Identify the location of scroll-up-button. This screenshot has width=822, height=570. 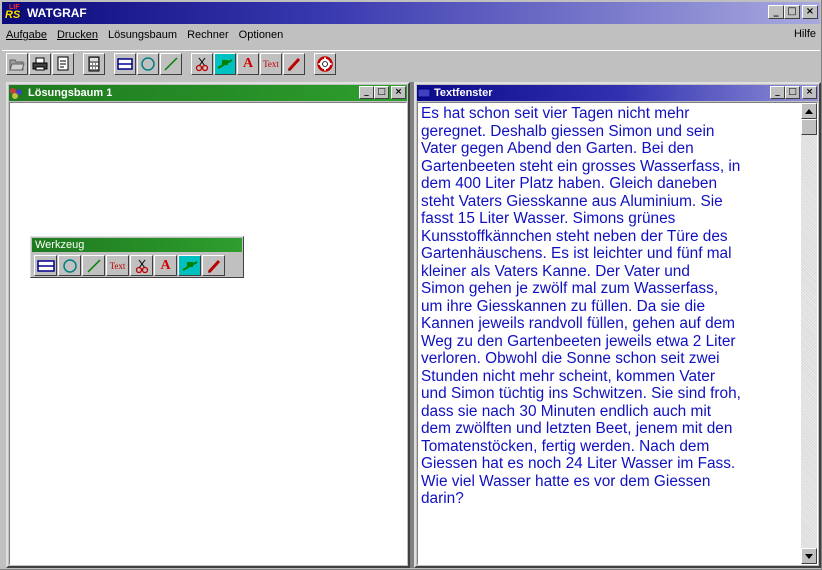
(809, 111).